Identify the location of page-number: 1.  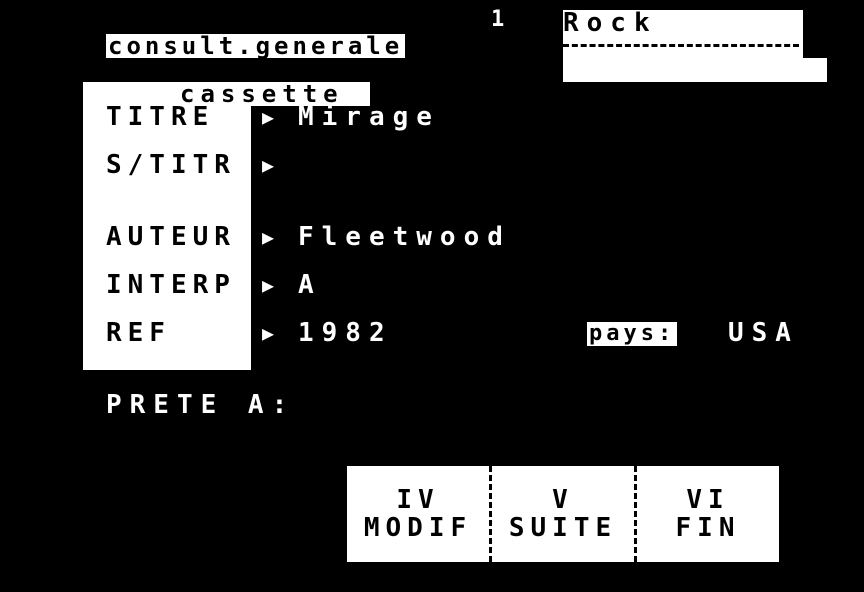
(498, 19).